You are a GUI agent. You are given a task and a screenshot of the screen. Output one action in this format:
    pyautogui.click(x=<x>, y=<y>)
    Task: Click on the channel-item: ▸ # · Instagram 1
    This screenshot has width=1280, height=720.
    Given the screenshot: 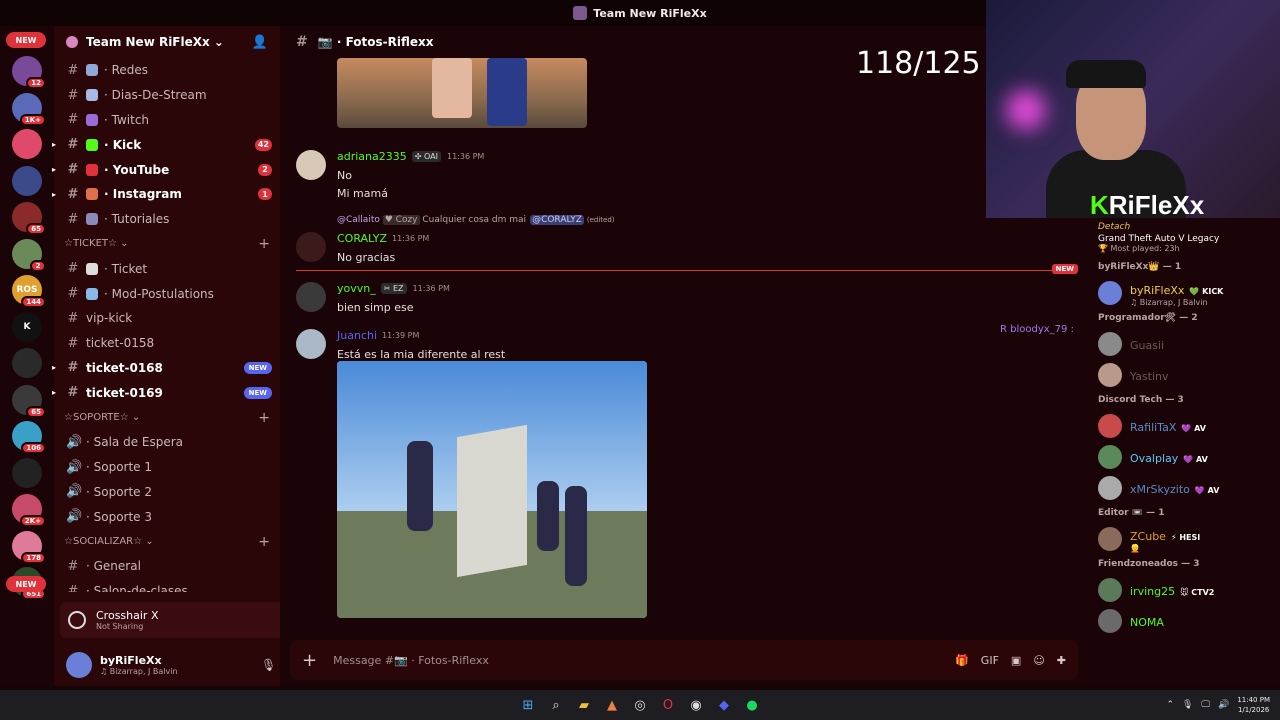 What is the action you would take?
    pyautogui.click(x=166, y=194)
    